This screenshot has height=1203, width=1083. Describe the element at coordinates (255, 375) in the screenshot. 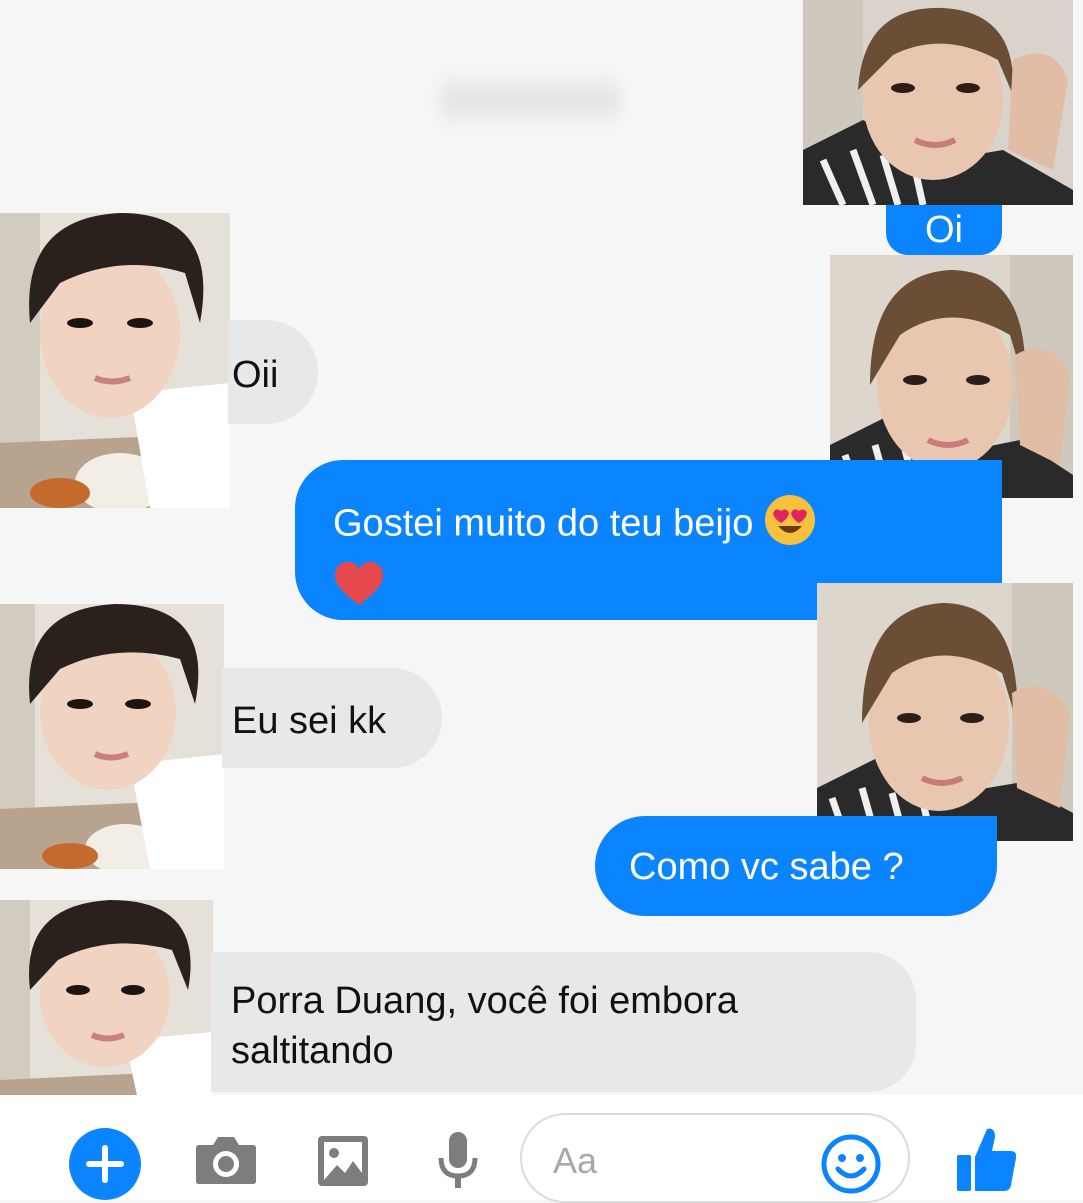

I see `message-text: Oii` at that location.